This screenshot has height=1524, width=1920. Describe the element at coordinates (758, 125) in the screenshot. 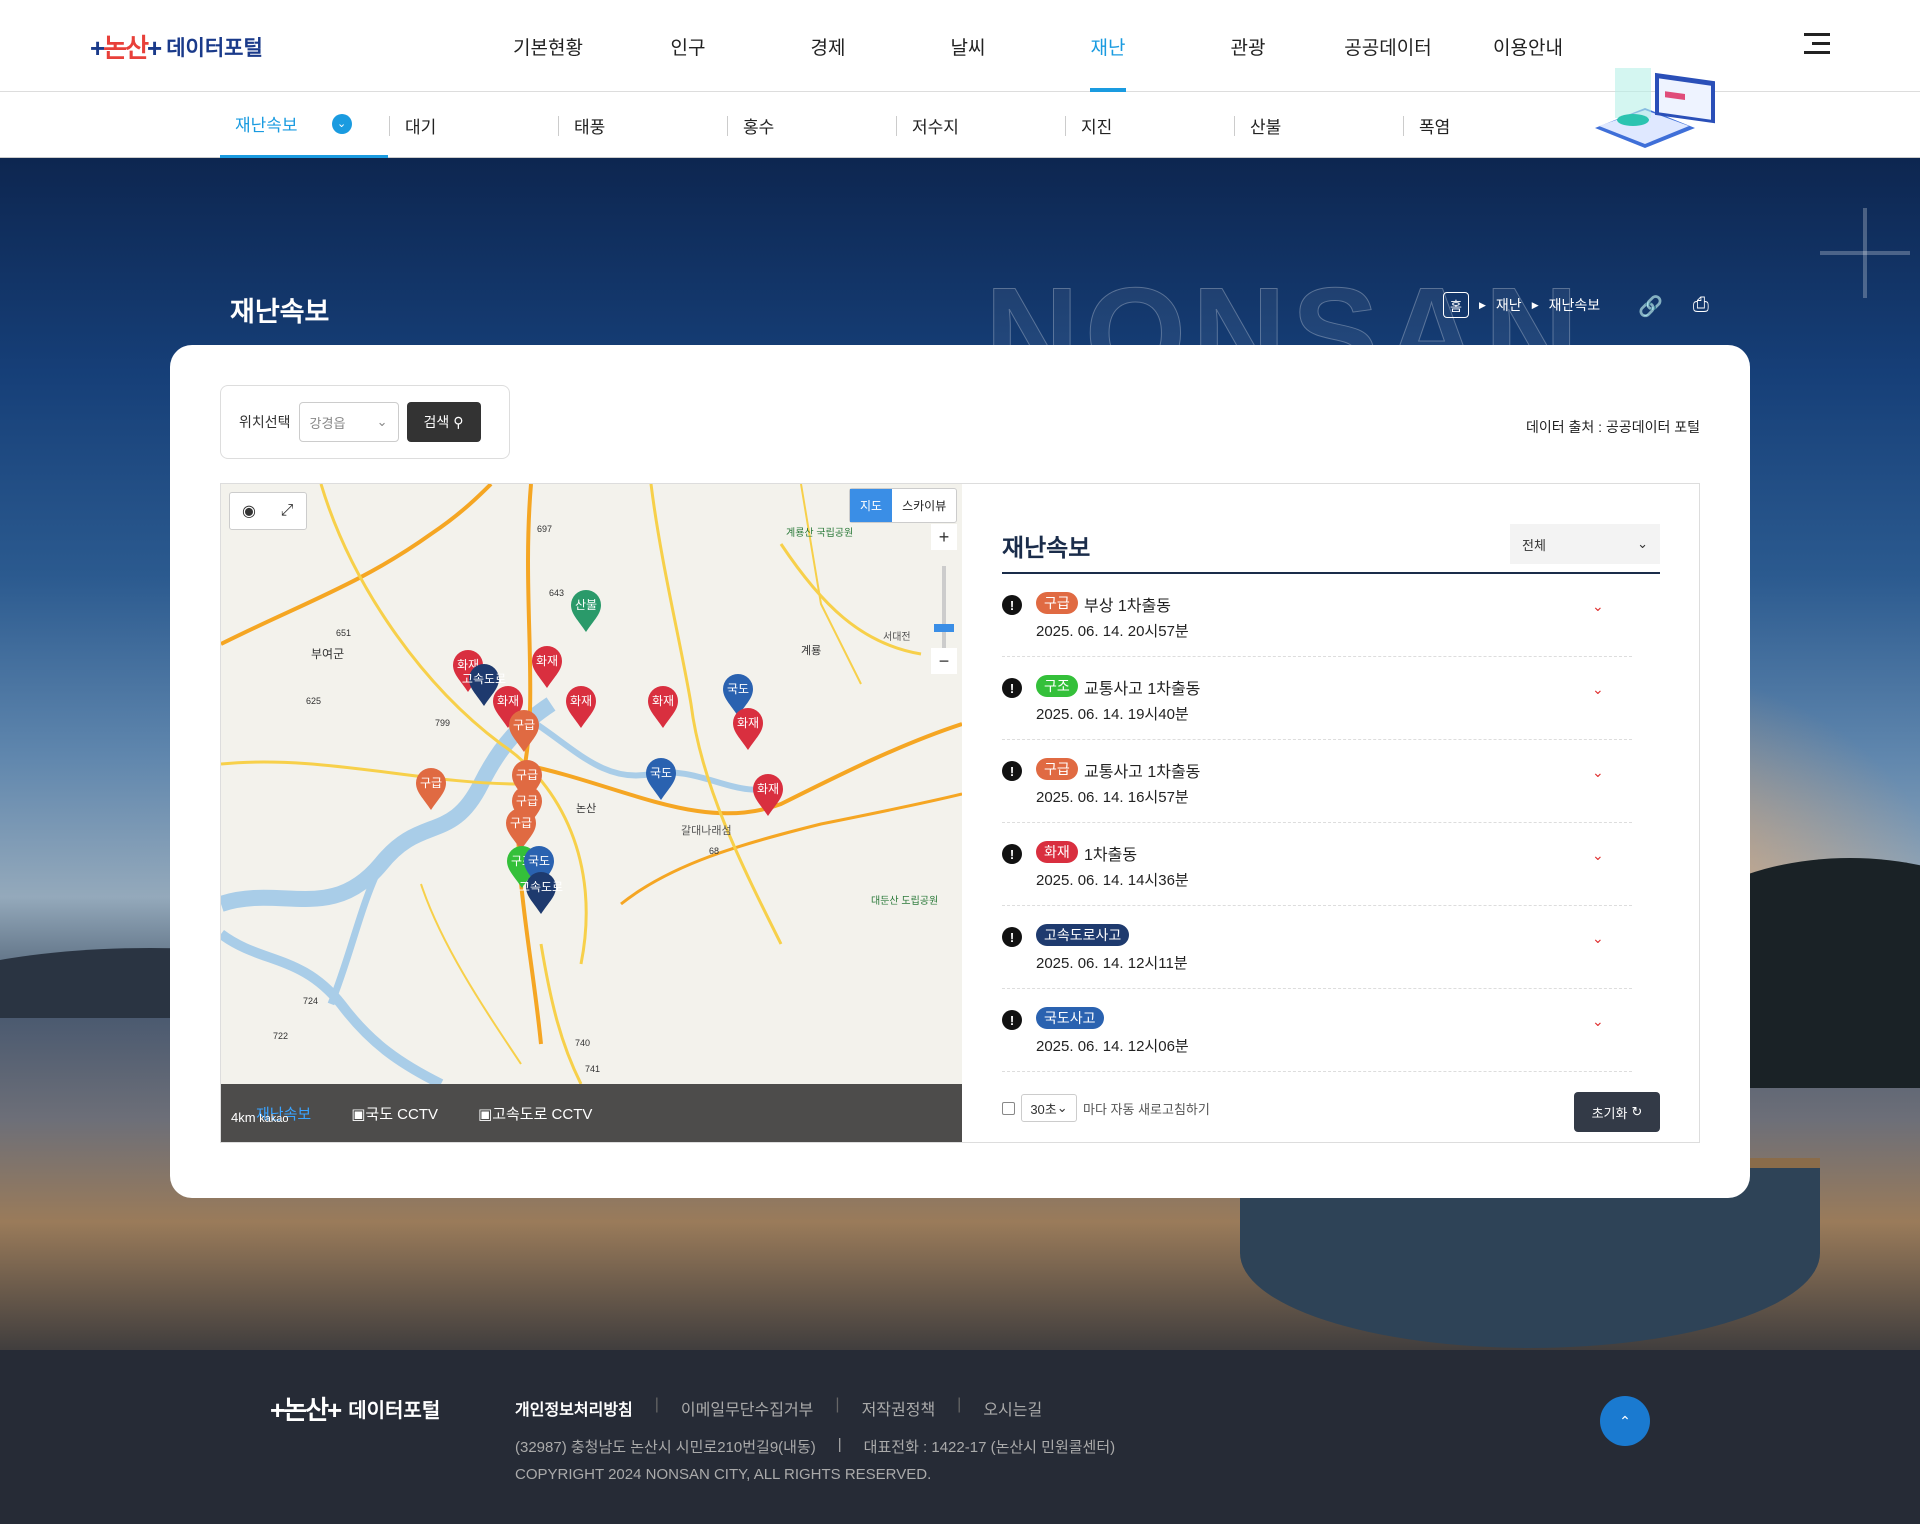

I see `subnav-item-flood: 홍수` at that location.